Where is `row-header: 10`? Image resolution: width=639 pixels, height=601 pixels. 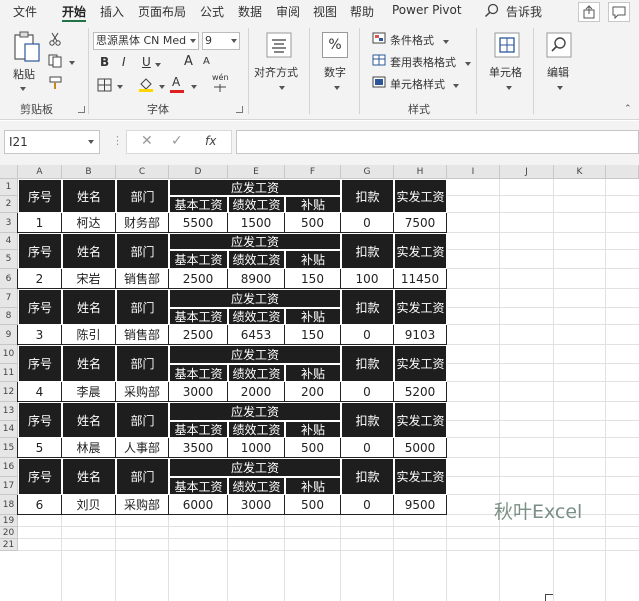
row-header: 10 is located at coordinates (9, 354).